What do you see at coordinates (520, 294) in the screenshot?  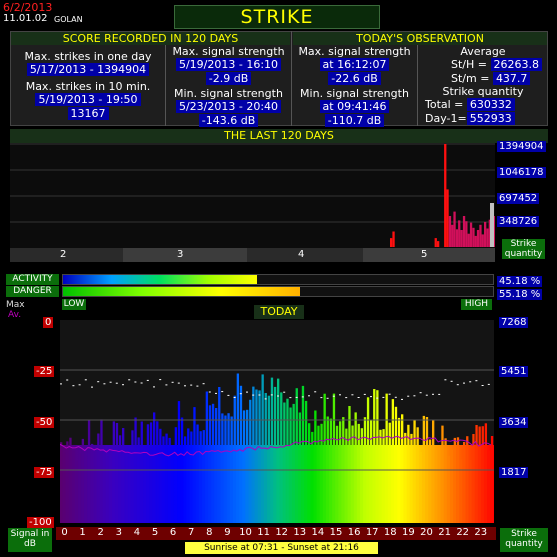 I see `danger-value: 55.18 %` at bounding box center [520, 294].